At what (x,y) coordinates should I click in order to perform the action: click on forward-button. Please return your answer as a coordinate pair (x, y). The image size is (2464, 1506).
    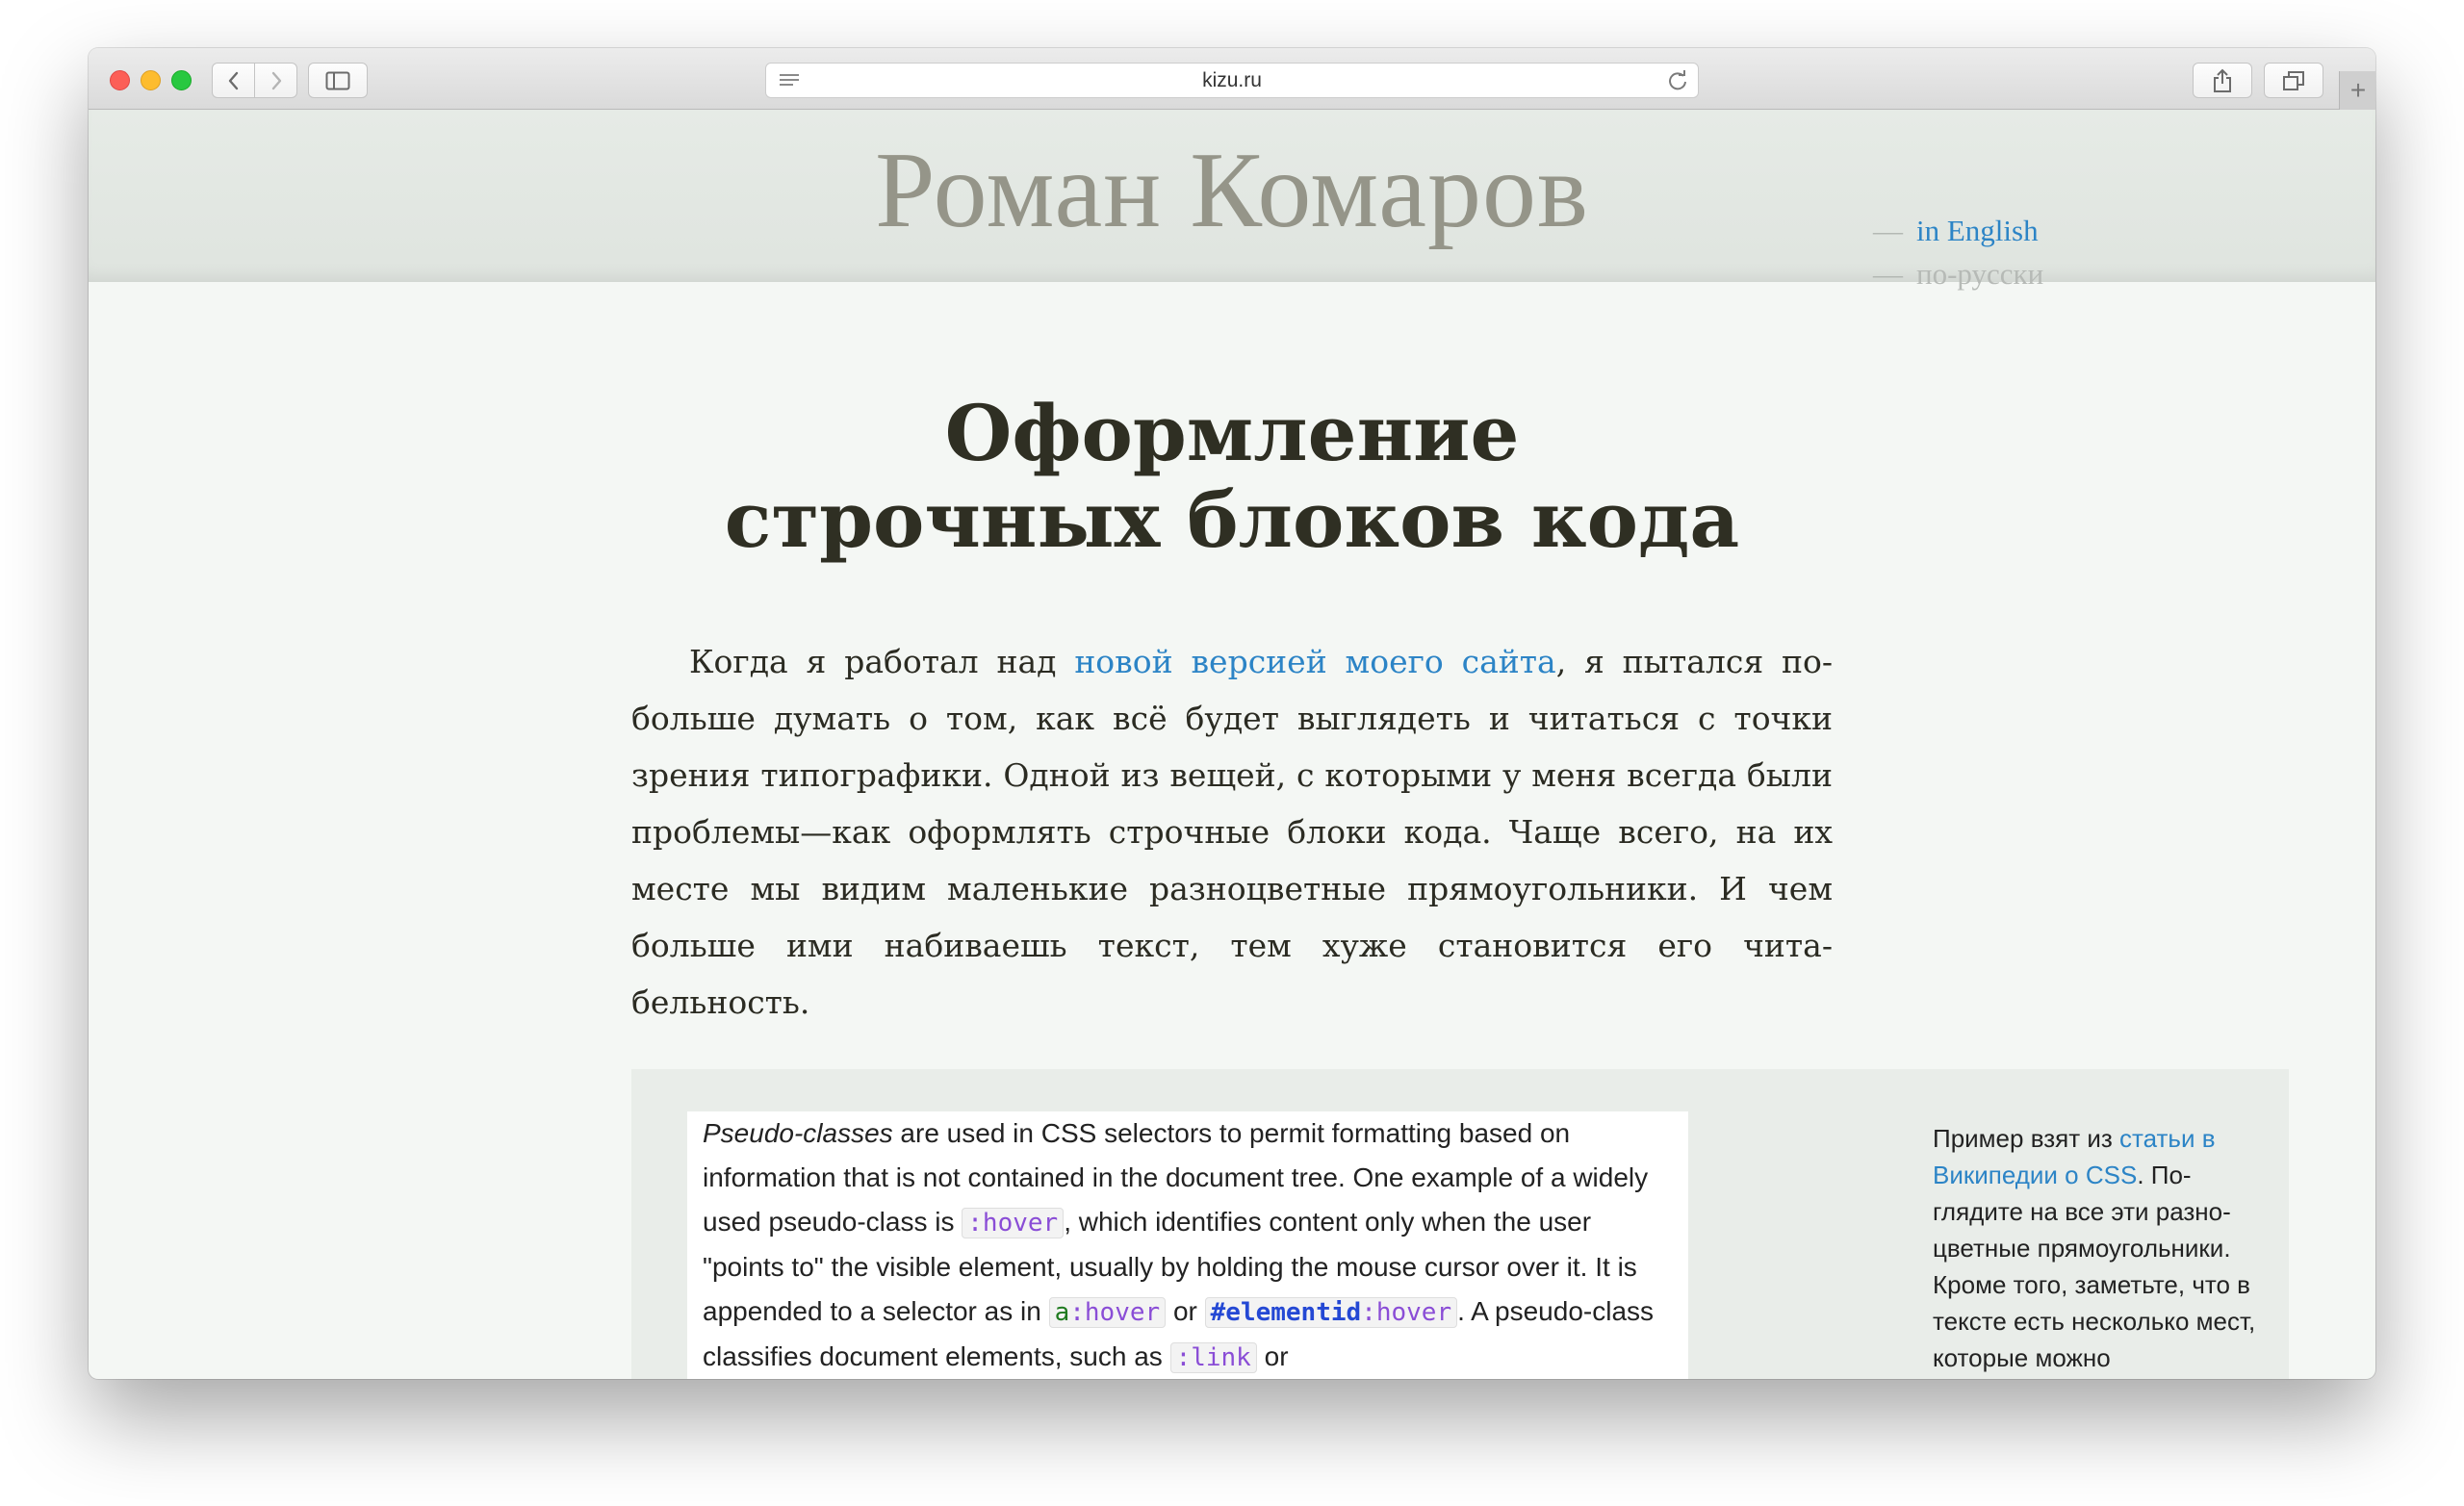
    Looking at the image, I should click on (275, 80).